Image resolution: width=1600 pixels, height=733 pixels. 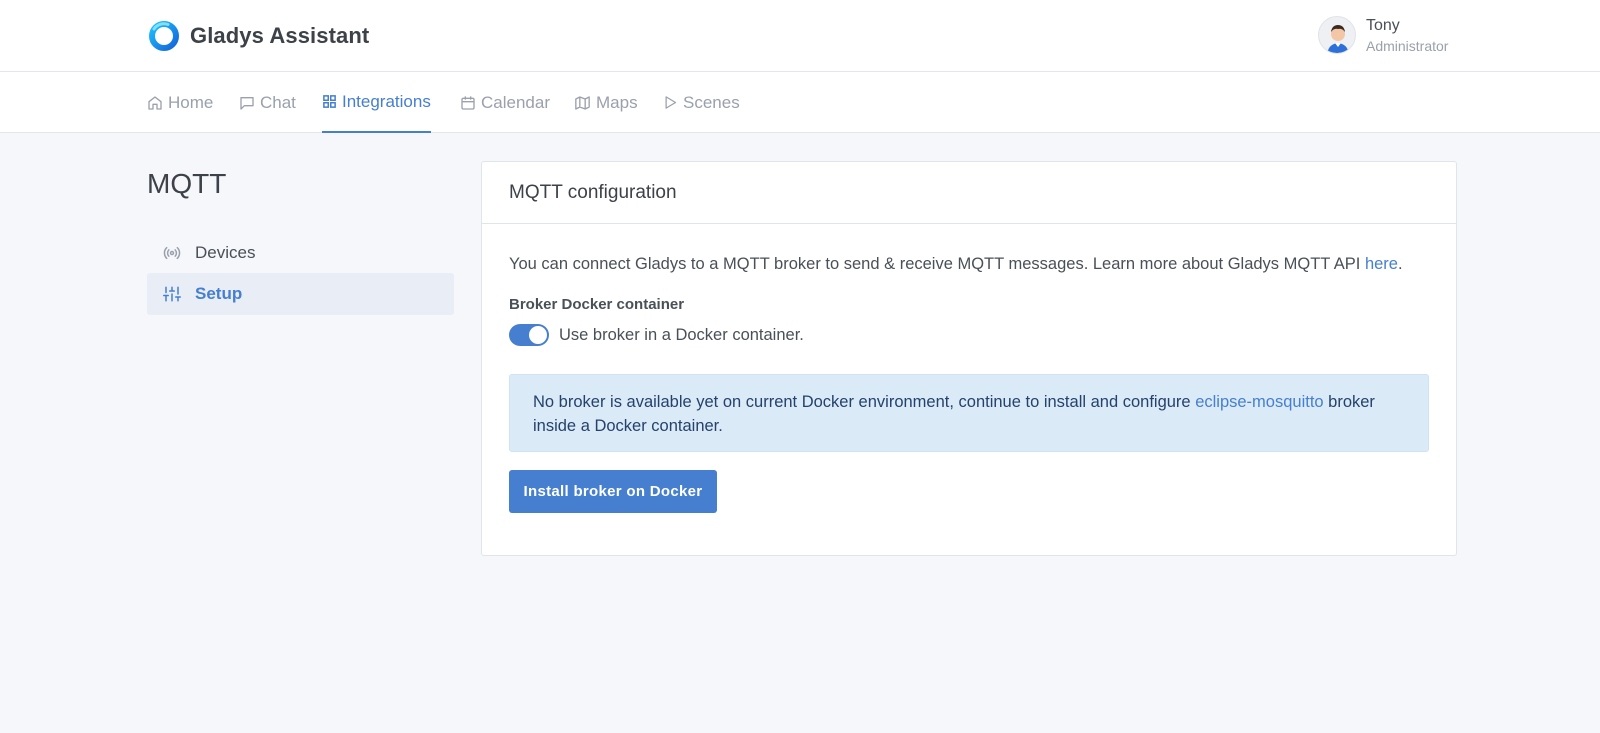 What do you see at coordinates (155, 102) in the screenshot?
I see `home-icon` at bounding box center [155, 102].